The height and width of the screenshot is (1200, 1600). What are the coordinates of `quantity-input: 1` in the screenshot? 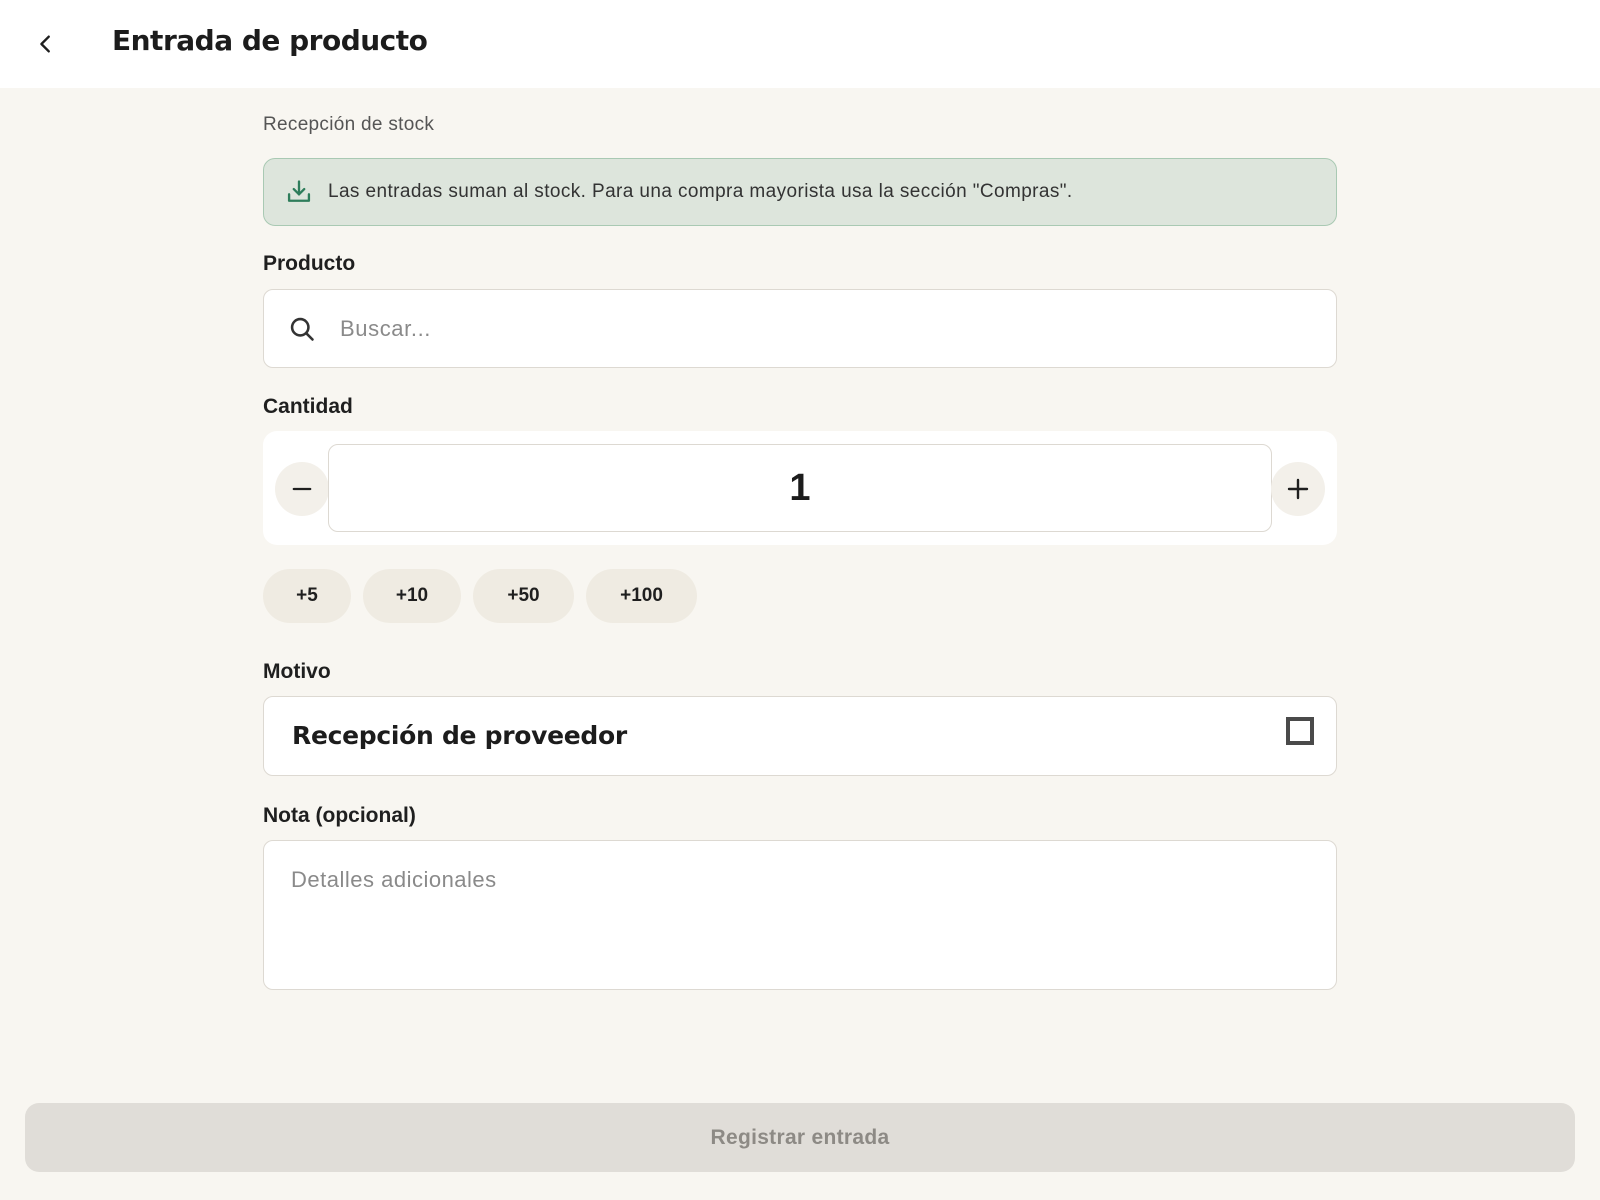 It's located at (800, 488).